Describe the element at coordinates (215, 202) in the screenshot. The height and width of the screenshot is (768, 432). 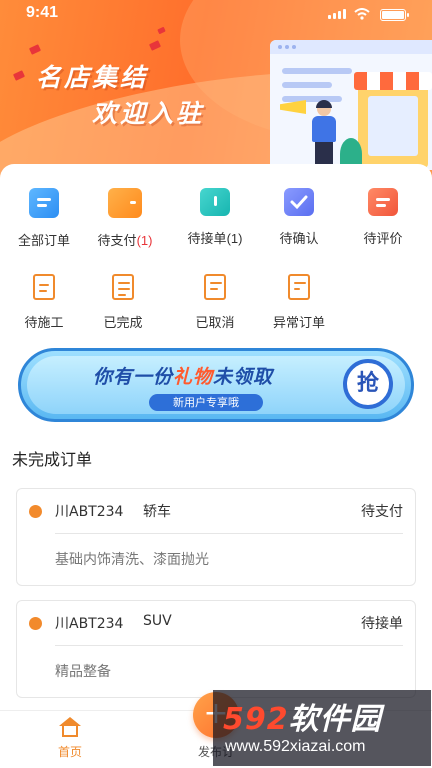
I see `clock-icon` at that location.